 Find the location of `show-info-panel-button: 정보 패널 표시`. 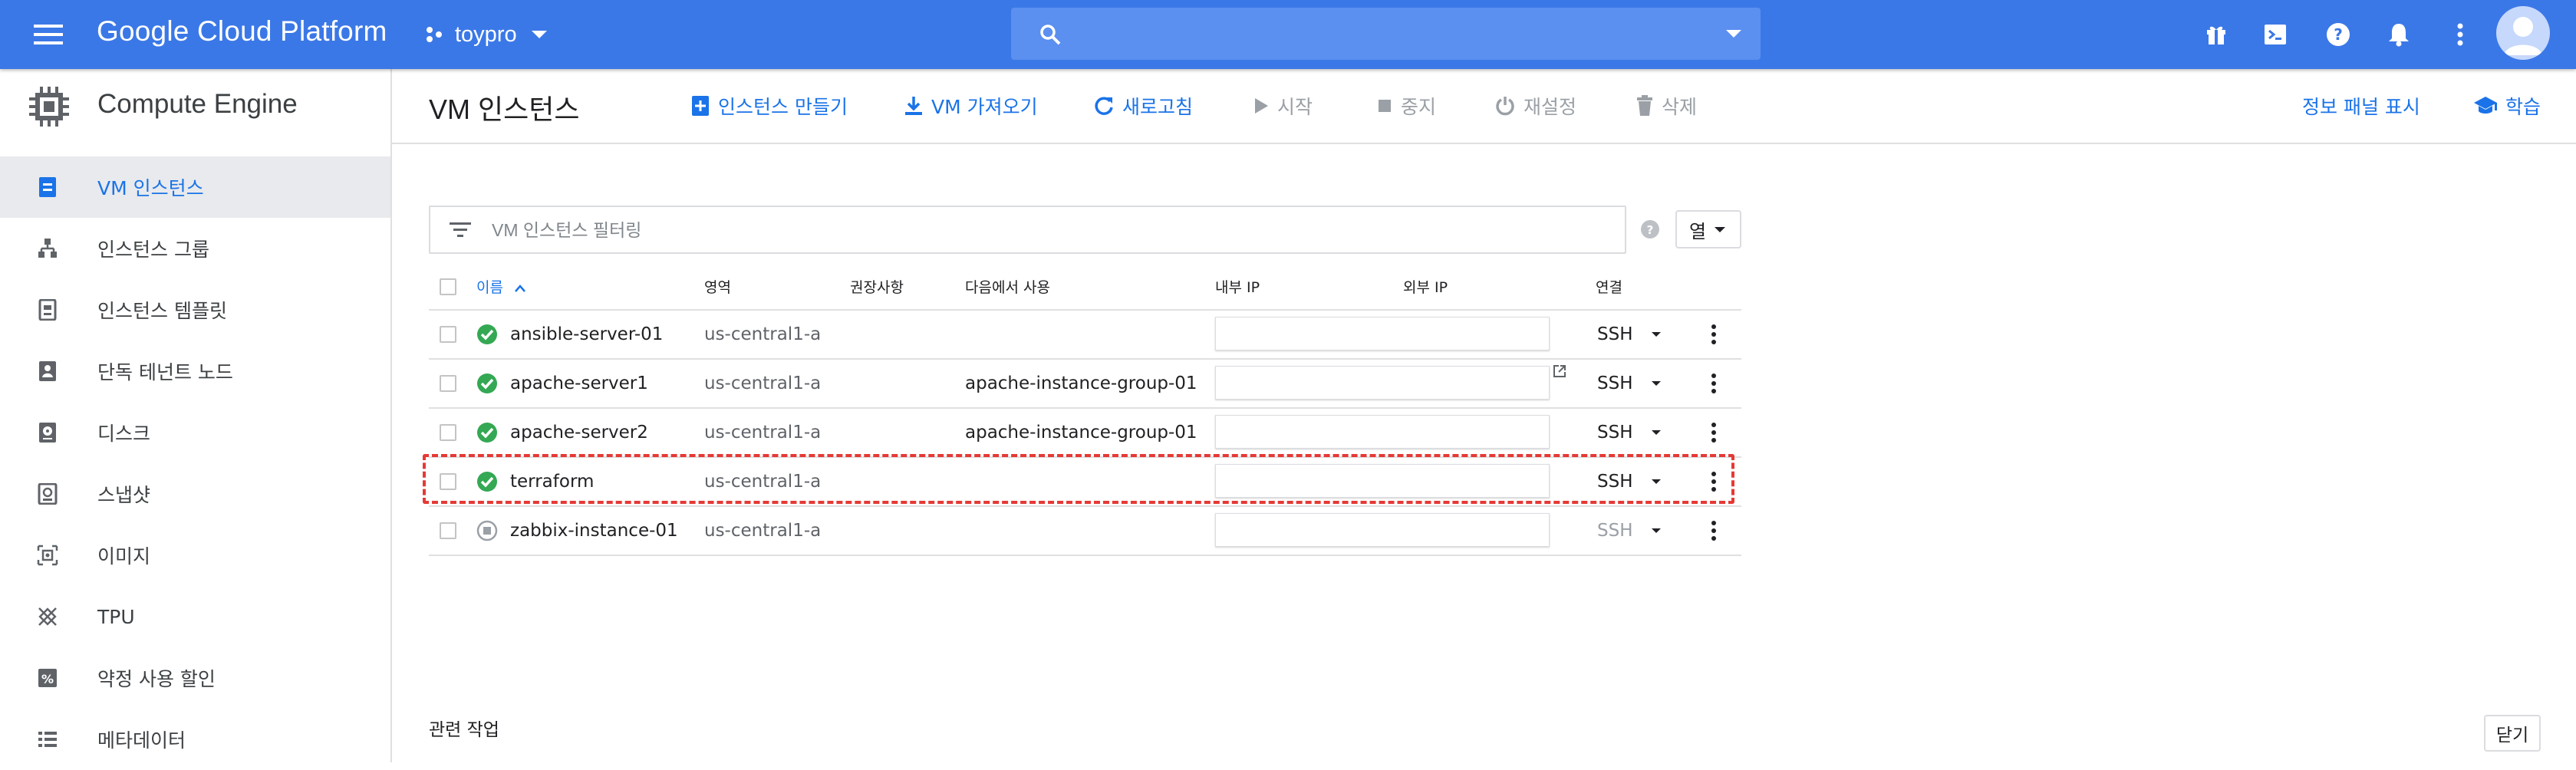

show-info-panel-button: 정보 패널 표시 is located at coordinates (2361, 105).